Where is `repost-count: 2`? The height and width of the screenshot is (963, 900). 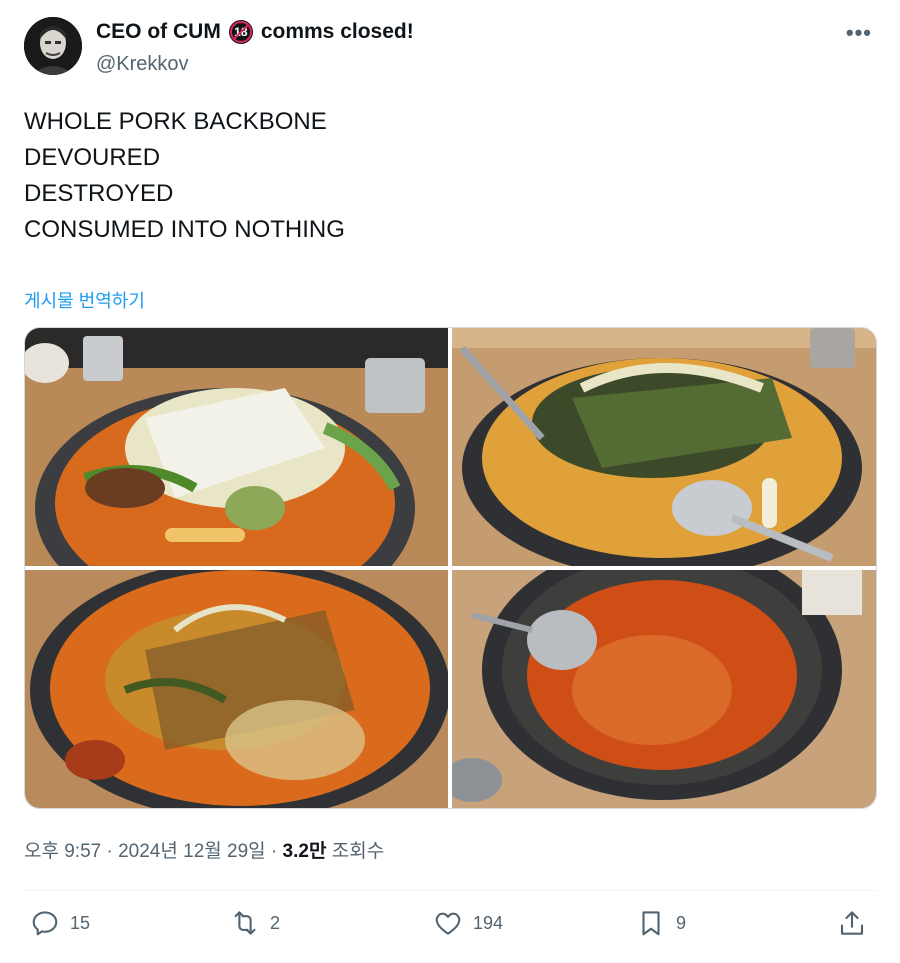 repost-count: 2 is located at coordinates (275, 922).